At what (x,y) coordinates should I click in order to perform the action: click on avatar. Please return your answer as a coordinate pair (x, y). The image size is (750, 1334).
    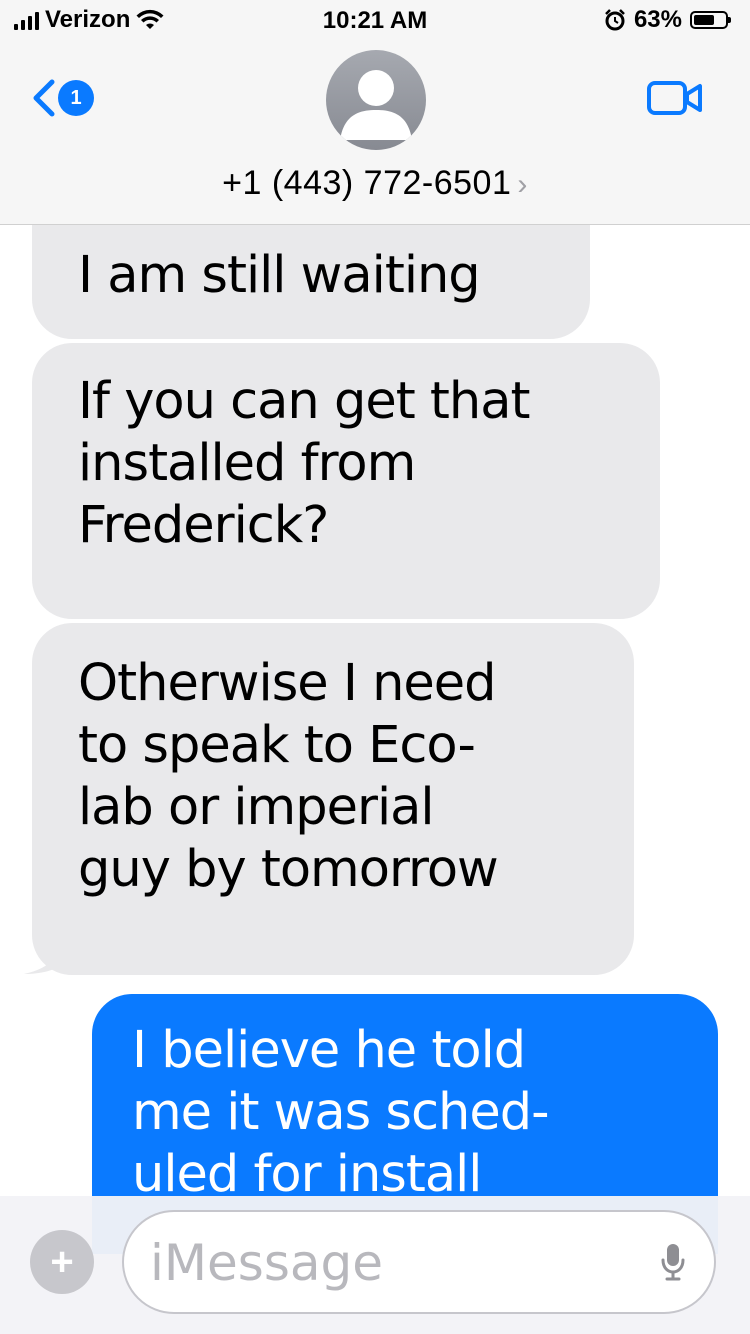
    Looking at the image, I should click on (376, 100).